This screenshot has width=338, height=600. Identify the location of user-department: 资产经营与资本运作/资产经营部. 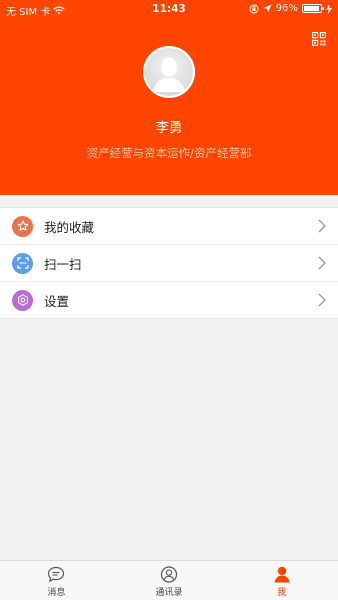
(169, 153).